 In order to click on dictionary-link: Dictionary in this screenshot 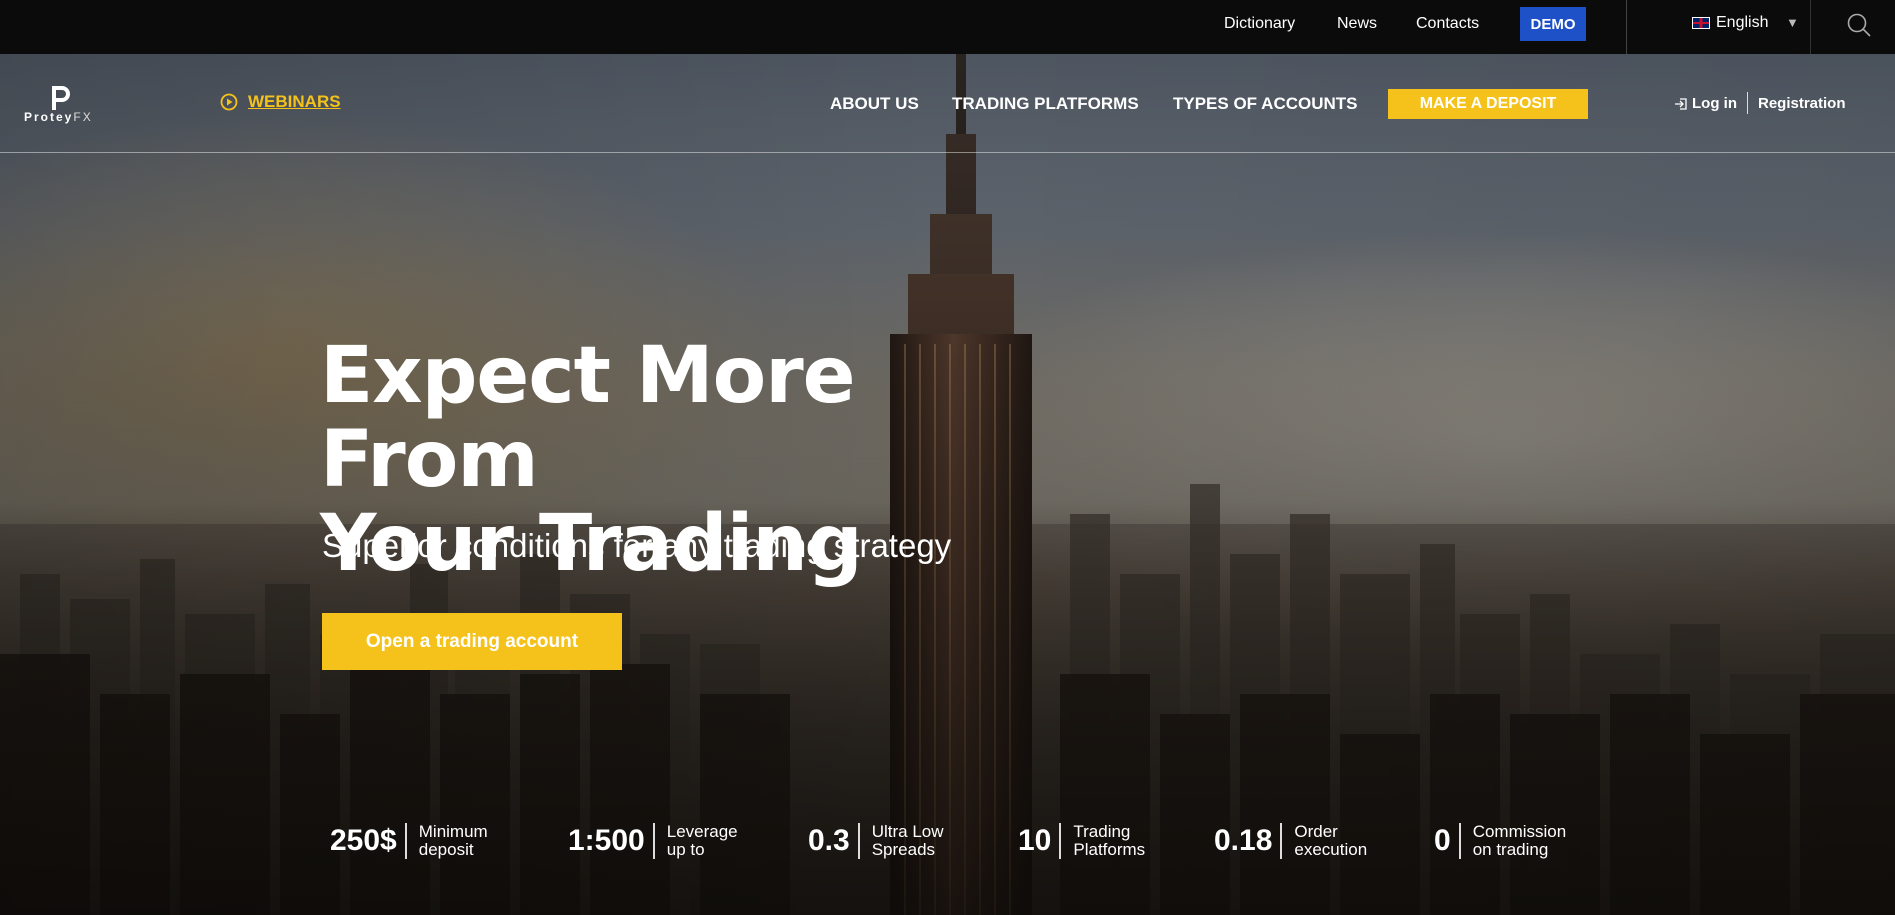, I will do `click(1259, 24)`.